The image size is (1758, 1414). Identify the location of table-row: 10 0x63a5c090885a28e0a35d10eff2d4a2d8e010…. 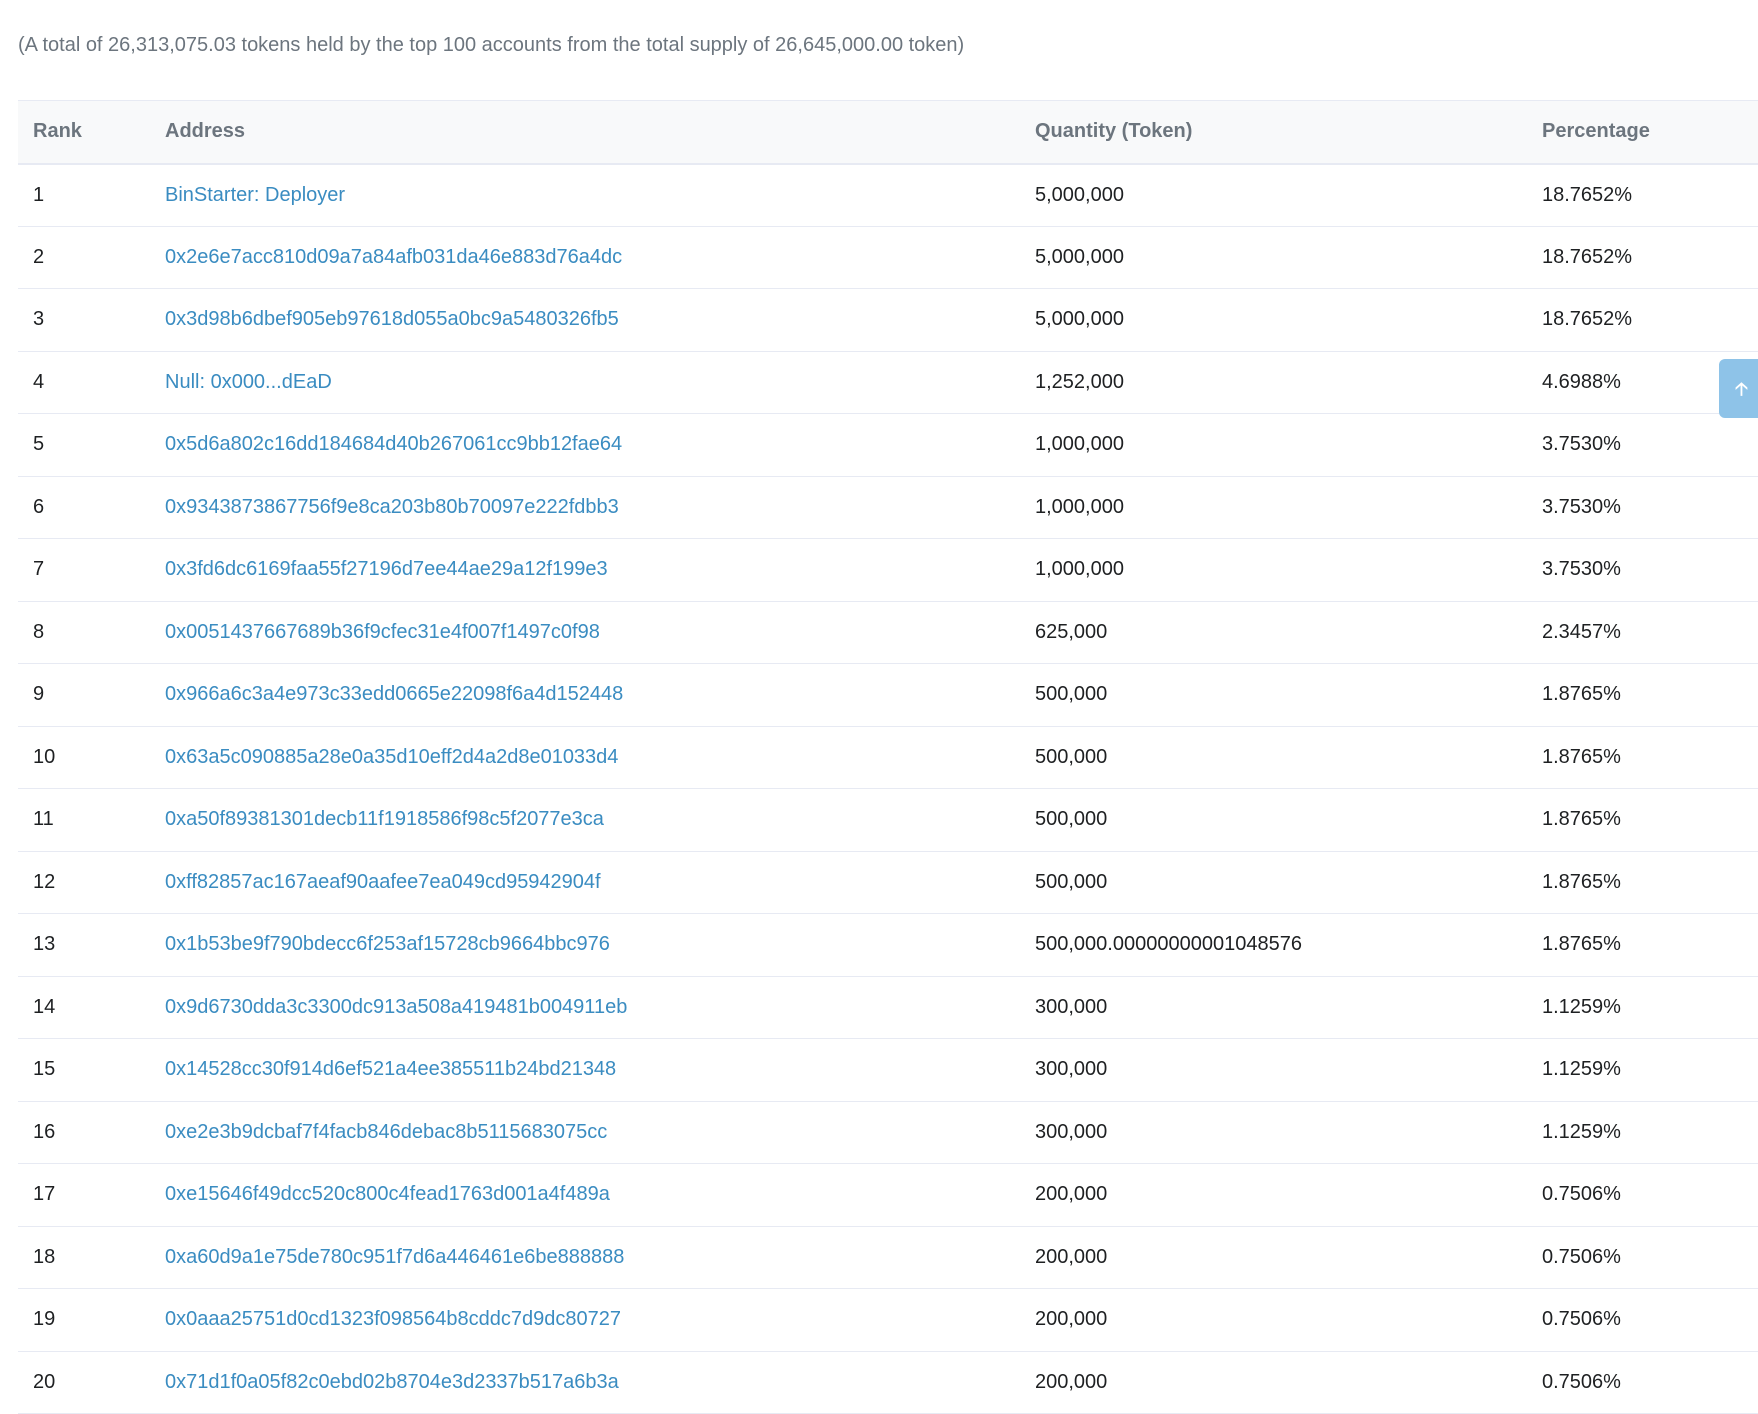
(888, 757).